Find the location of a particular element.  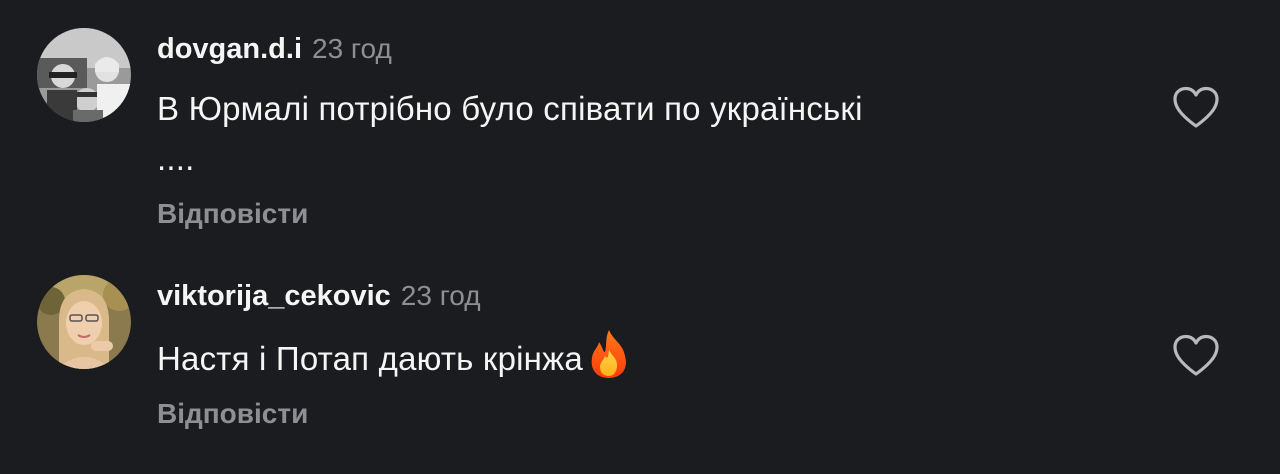

avatar-photo-group is located at coordinates (84, 75).